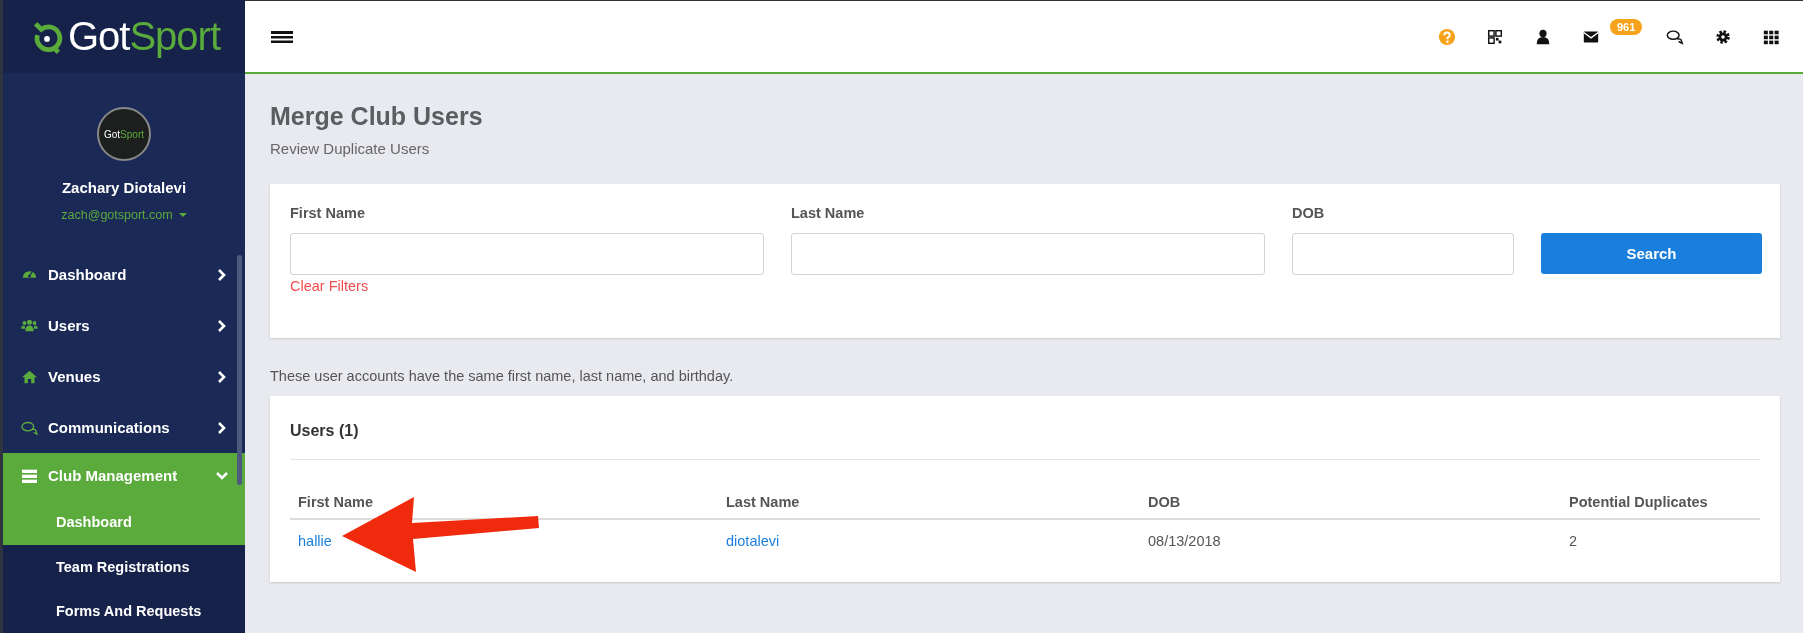 Image resolution: width=1803 pixels, height=633 pixels. Describe the element at coordinates (124, 188) in the screenshot. I see `user-name: Zachary Diotalevi` at that location.